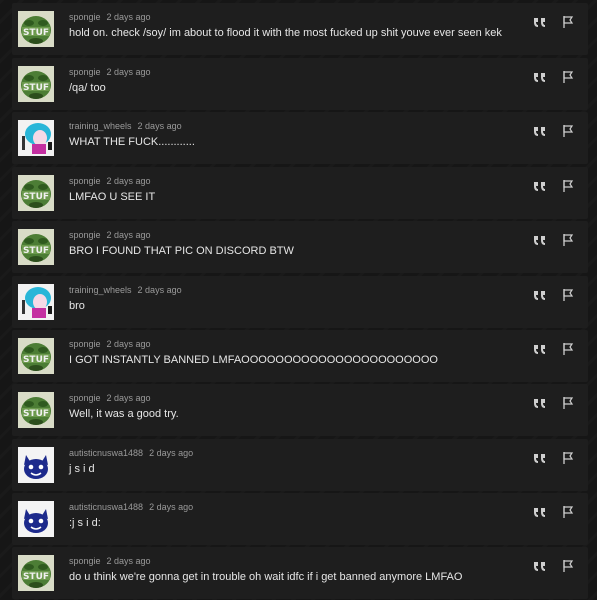  What do you see at coordinates (181, 251) in the screenshot?
I see `comment-text: BRO I FOUND THAT PIC ON DISCORD BTW` at bounding box center [181, 251].